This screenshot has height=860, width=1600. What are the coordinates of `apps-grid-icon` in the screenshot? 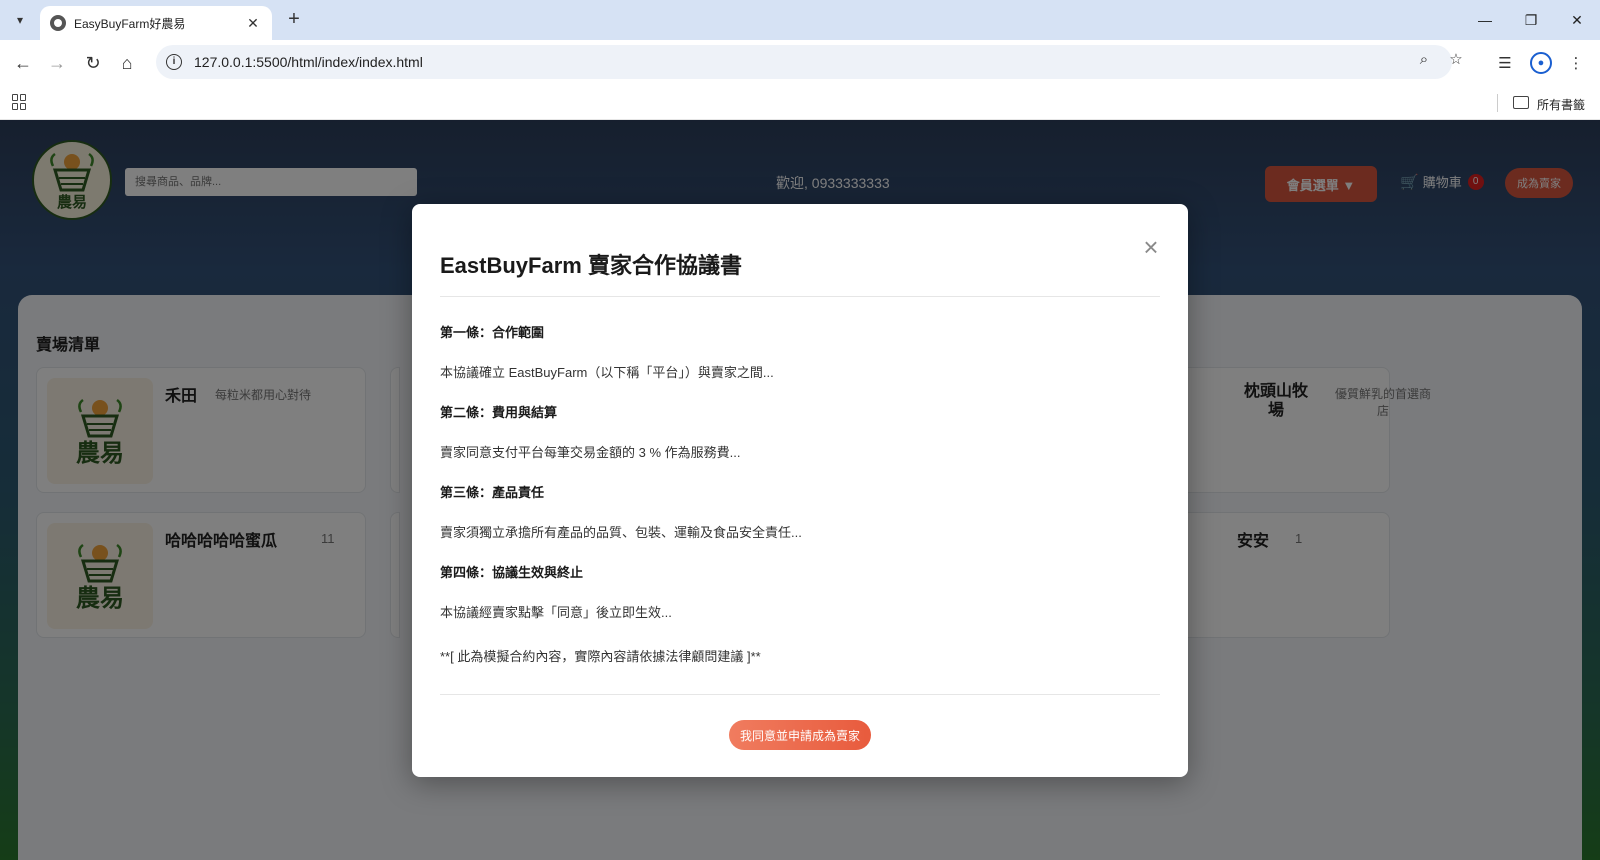 It's located at (20, 102).